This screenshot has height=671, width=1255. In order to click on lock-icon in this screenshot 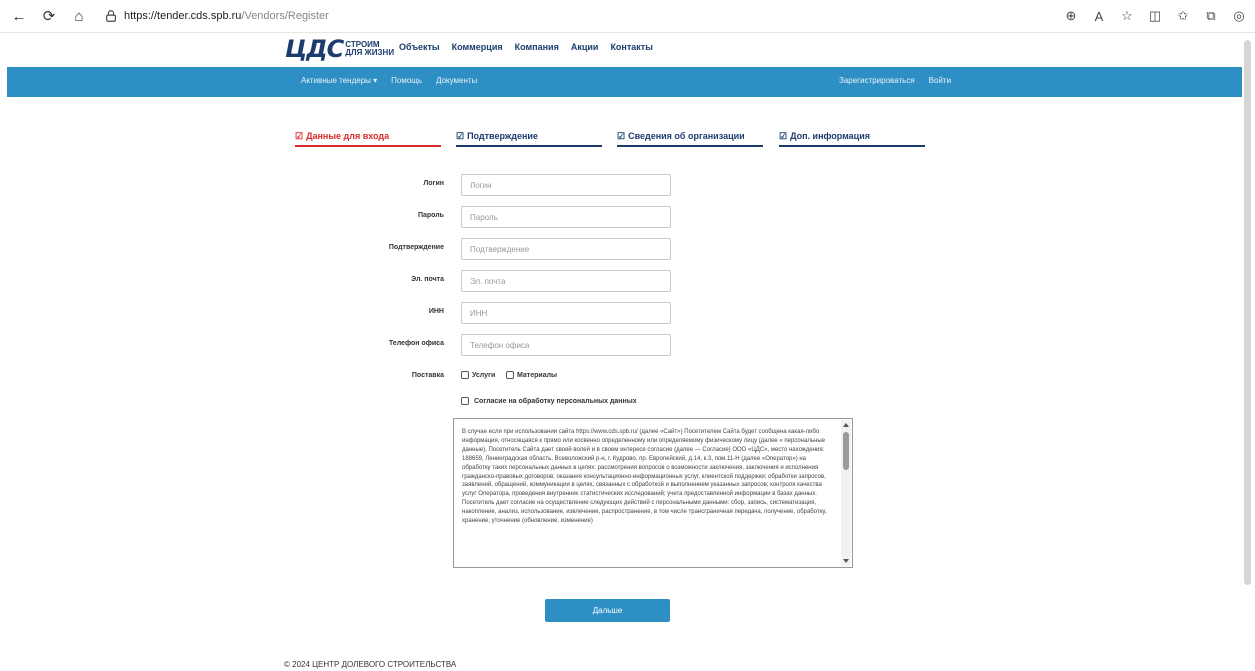, I will do `click(111, 16)`.